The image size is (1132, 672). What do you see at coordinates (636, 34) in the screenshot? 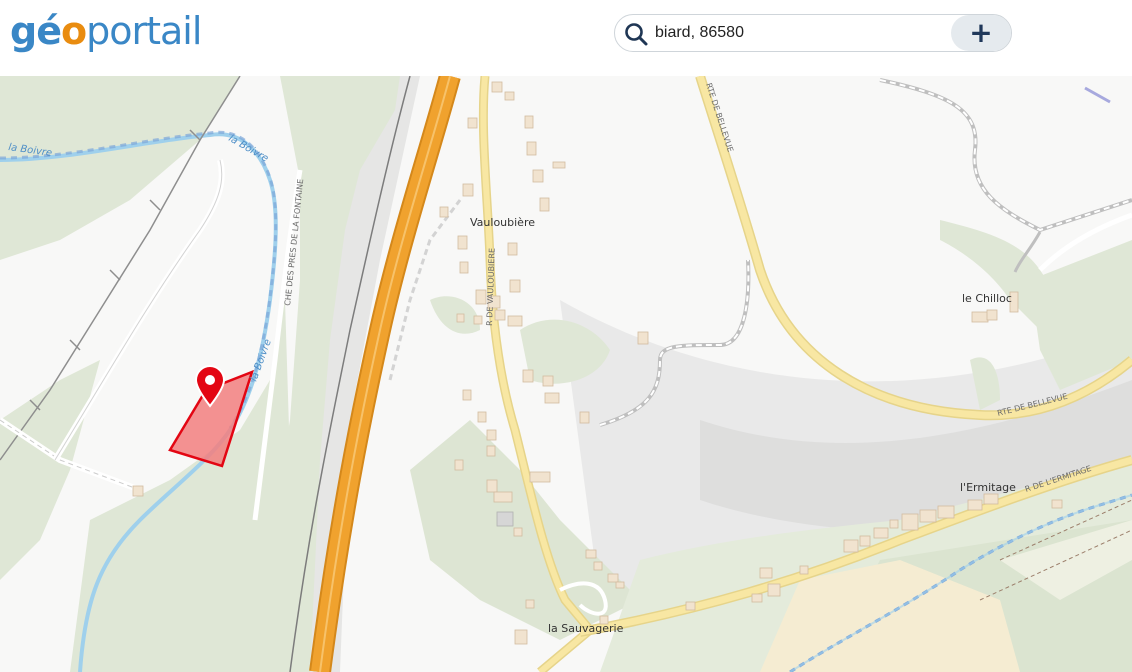
I see `search-icon` at bounding box center [636, 34].